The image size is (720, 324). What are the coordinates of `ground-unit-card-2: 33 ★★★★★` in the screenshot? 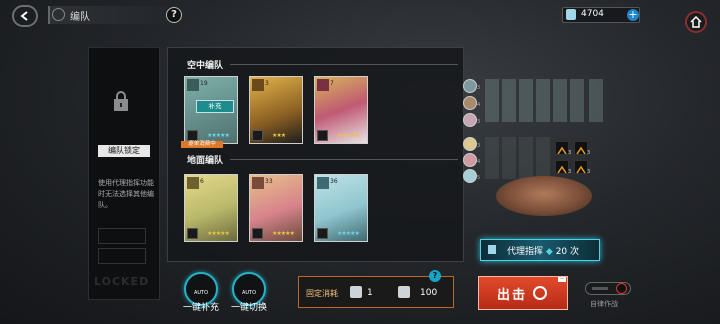 It's located at (276, 208).